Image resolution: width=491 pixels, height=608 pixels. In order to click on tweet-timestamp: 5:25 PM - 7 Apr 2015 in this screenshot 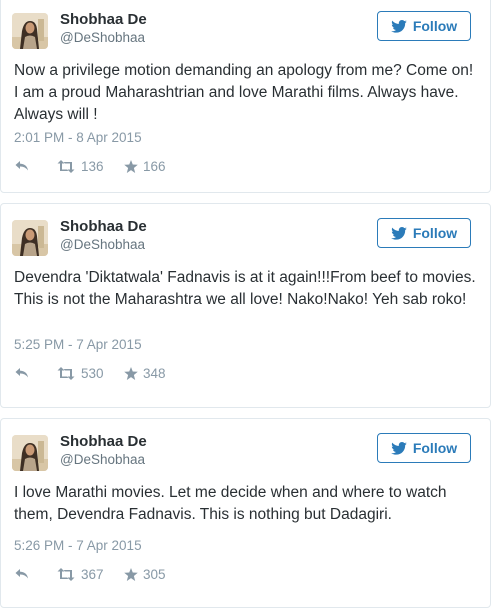, I will do `click(78, 344)`.